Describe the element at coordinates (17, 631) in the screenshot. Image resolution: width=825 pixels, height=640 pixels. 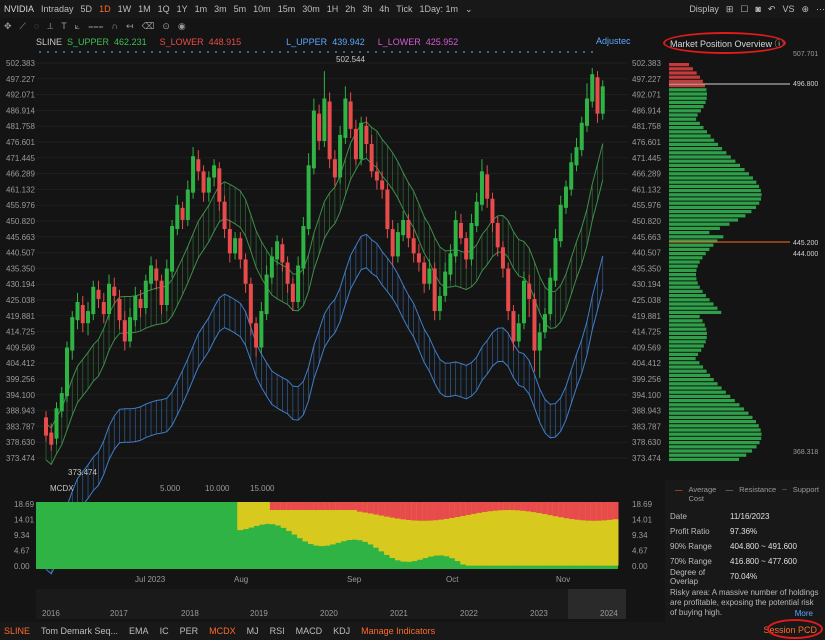
I see `ind-sline: SLINE` at that location.